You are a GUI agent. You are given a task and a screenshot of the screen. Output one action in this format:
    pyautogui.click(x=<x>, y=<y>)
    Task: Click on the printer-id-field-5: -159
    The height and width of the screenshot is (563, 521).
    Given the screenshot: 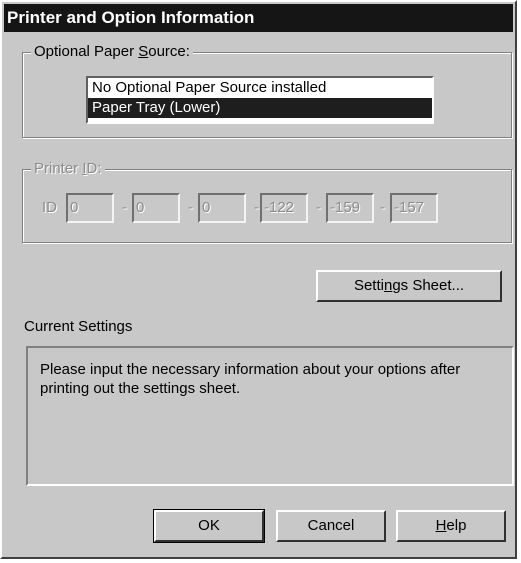 What is the action you would take?
    pyautogui.click(x=350, y=208)
    